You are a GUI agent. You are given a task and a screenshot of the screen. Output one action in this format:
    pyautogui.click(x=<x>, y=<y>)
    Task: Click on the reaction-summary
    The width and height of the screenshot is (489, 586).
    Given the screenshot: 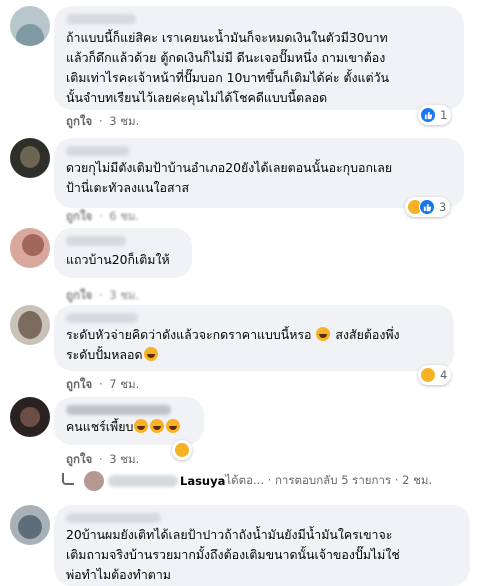 What is the action you would take?
    pyautogui.click(x=182, y=450)
    